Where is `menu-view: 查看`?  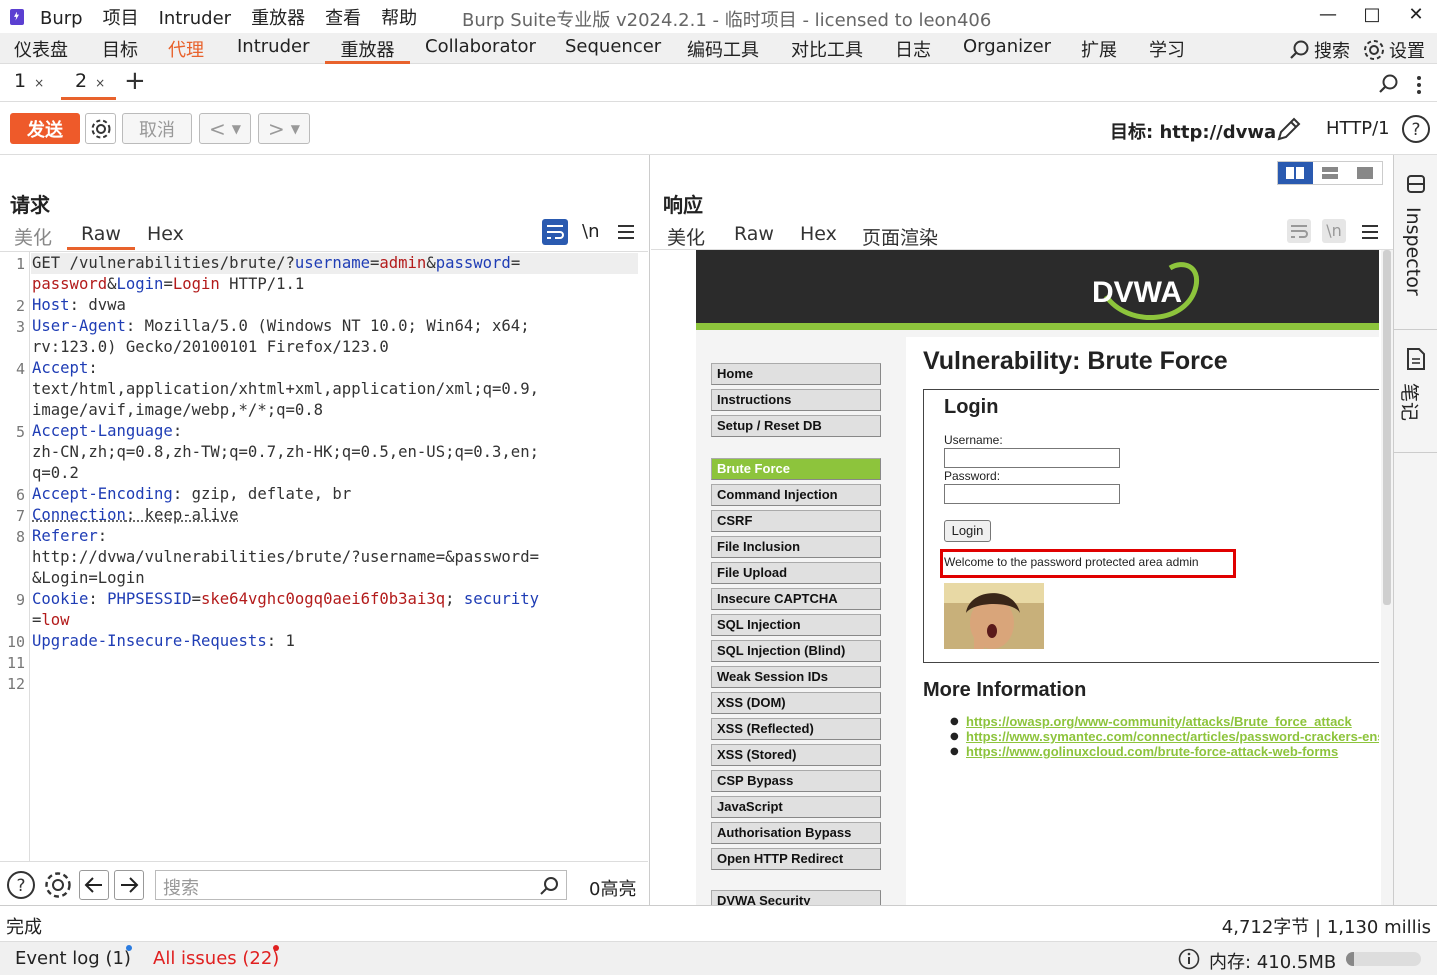
menu-view: 查看 is located at coordinates (343, 18).